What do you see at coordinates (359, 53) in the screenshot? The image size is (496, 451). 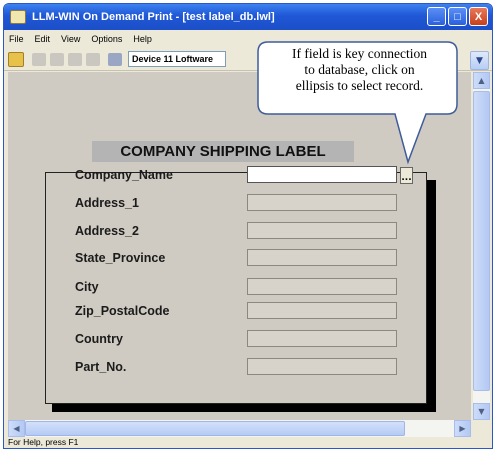 I see `callout-line: If field is key connection` at bounding box center [359, 53].